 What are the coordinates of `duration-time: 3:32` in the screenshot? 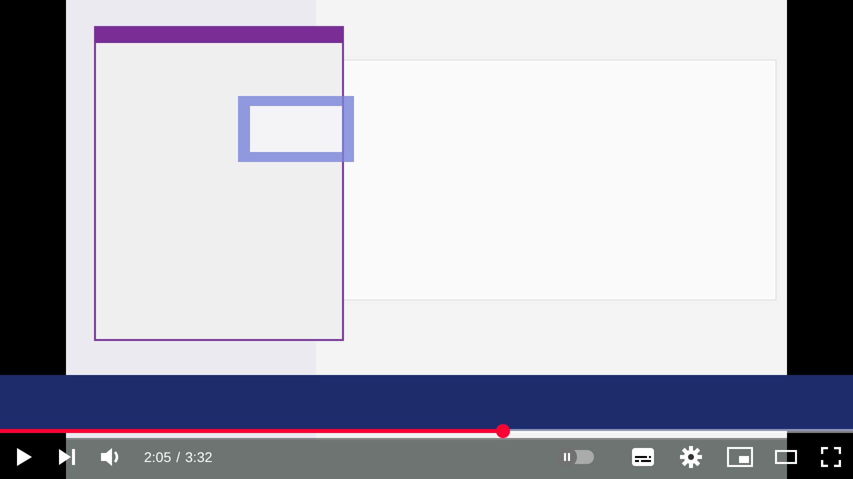 It's located at (198, 457).